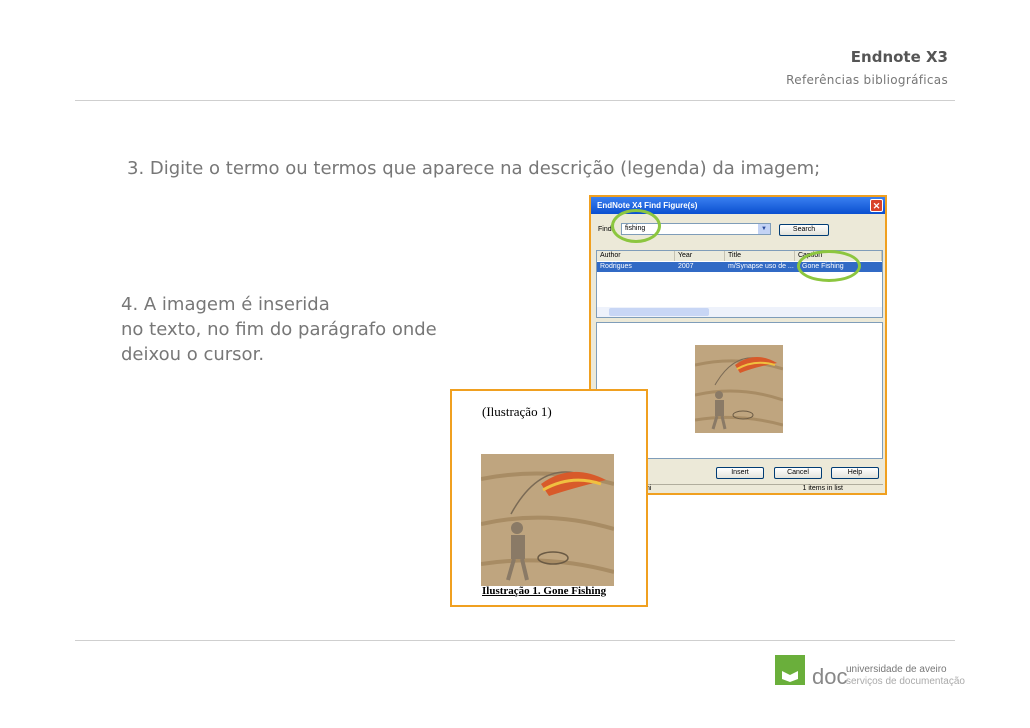 The width and height of the screenshot is (1030, 728). What do you see at coordinates (636, 226) in the screenshot?
I see `find-highlight-circle` at bounding box center [636, 226].